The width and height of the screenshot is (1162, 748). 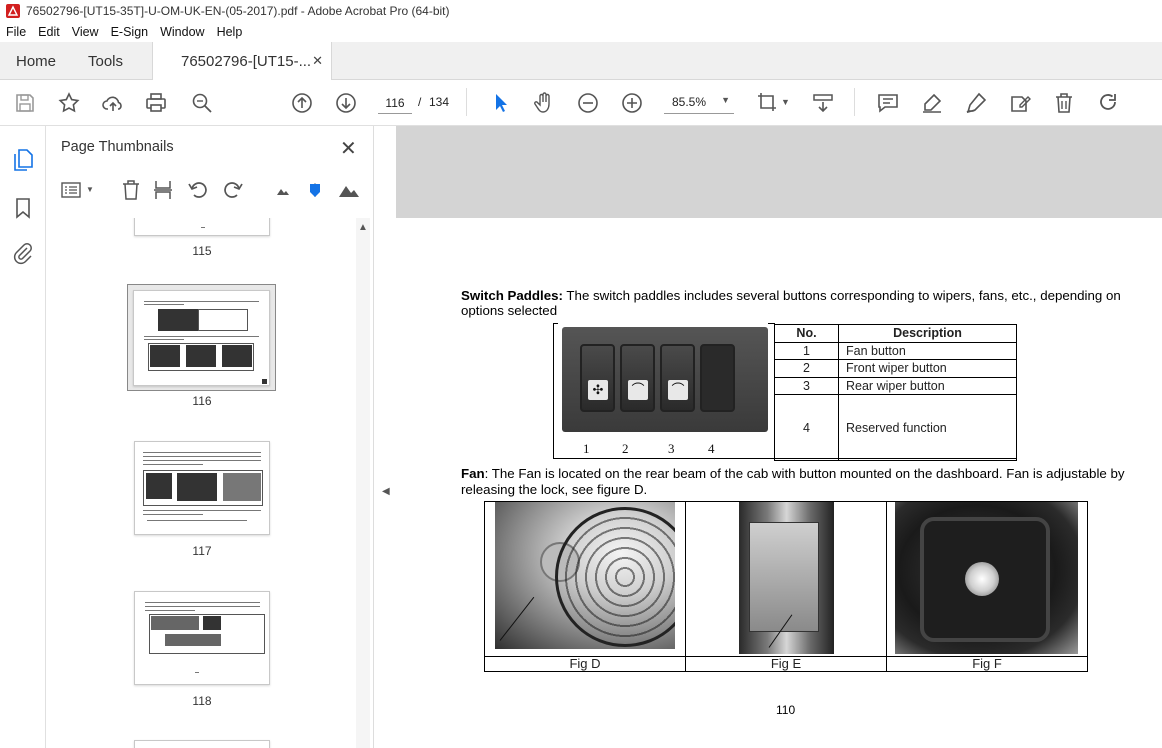 I want to click on figure-d-image, so click(x=585, y=575).